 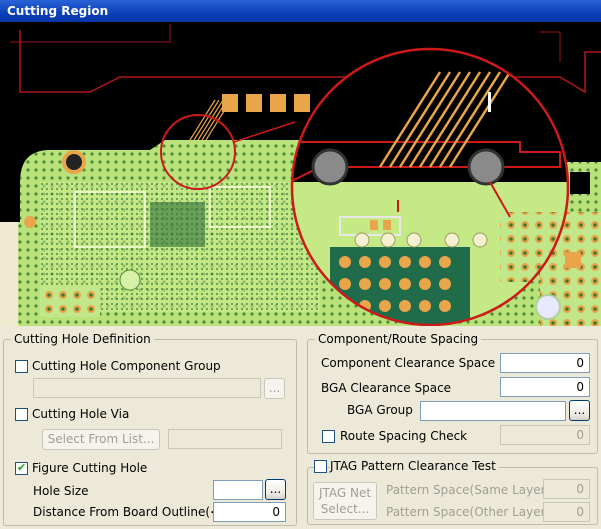 I want to click on figure-cutting-hole-label: Figure Cutting Hole, so click(x=90, y=468).